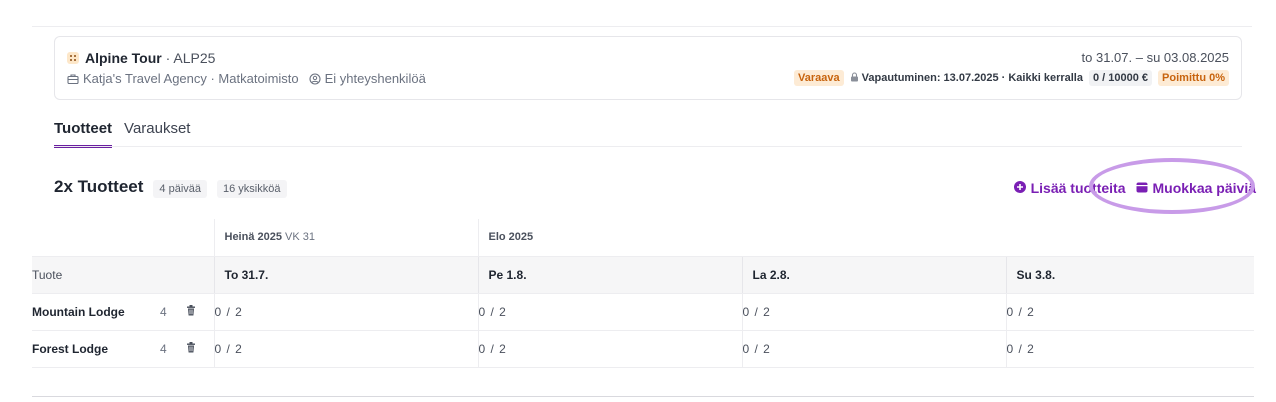  What do you see at coordinates (157, 134) in the screenshot?
I see `tab-reservations: Varaukset` at bounding box center [157, 134].